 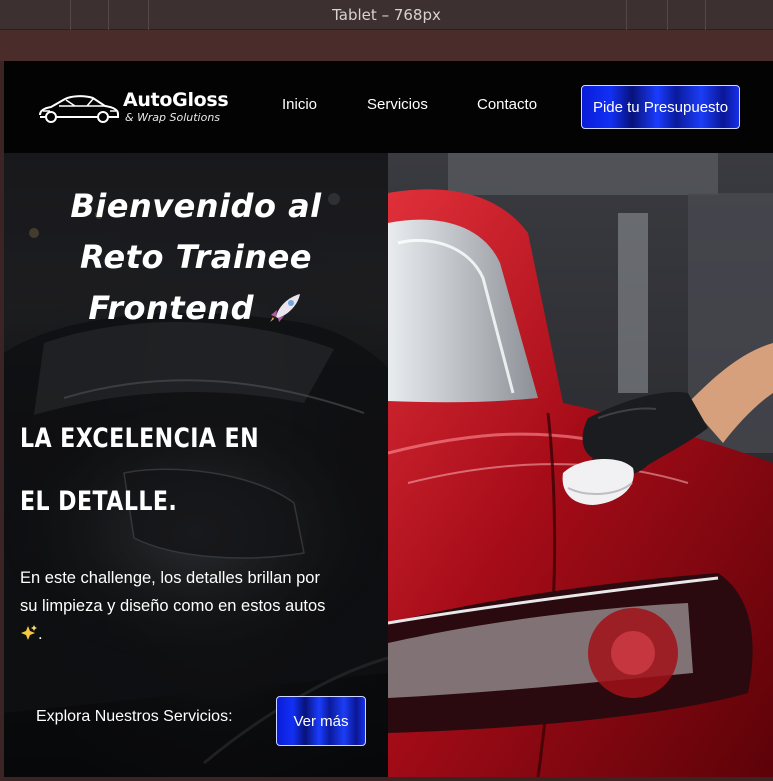 I want to click on hero-description-suffix: ., so click(x=40, y=634).